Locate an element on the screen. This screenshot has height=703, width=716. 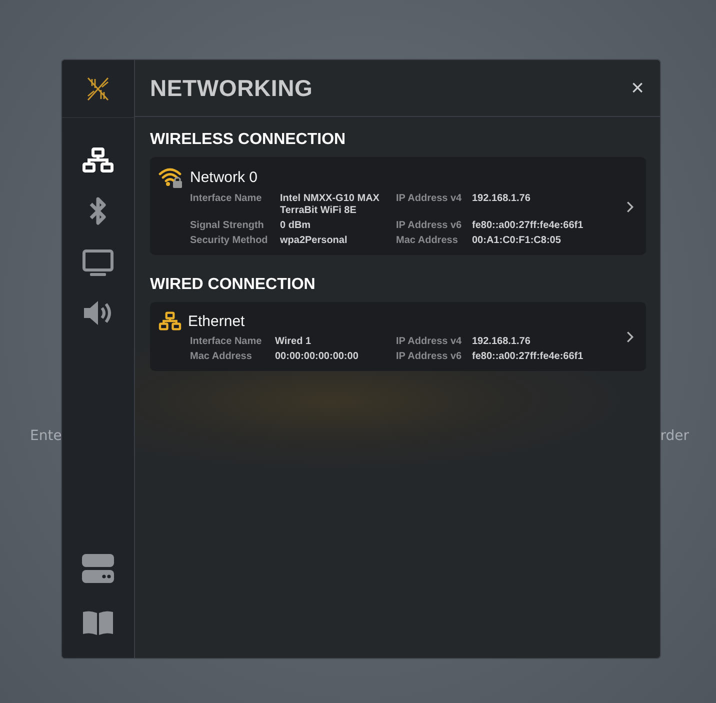
connection-card is located at coordinates (398, 206).